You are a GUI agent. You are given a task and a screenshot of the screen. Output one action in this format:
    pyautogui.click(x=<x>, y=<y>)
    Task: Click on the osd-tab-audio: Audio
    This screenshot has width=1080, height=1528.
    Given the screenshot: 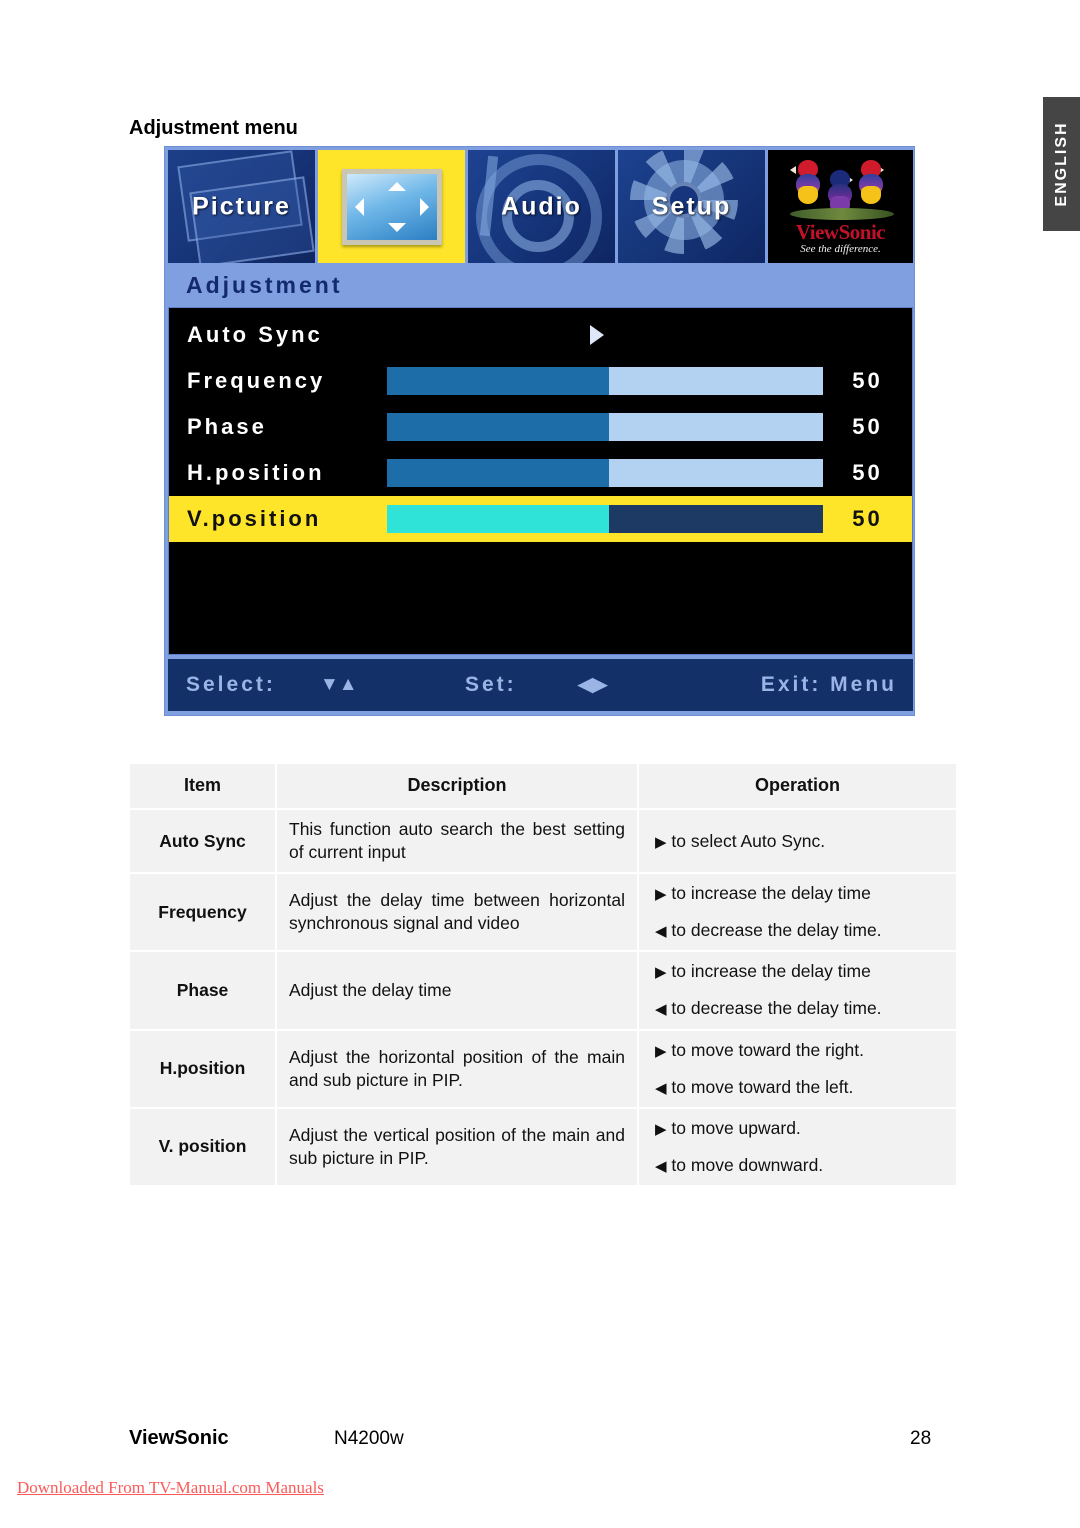 What is the action you would take?
    pyautogui.click(x=541, y=206)
    